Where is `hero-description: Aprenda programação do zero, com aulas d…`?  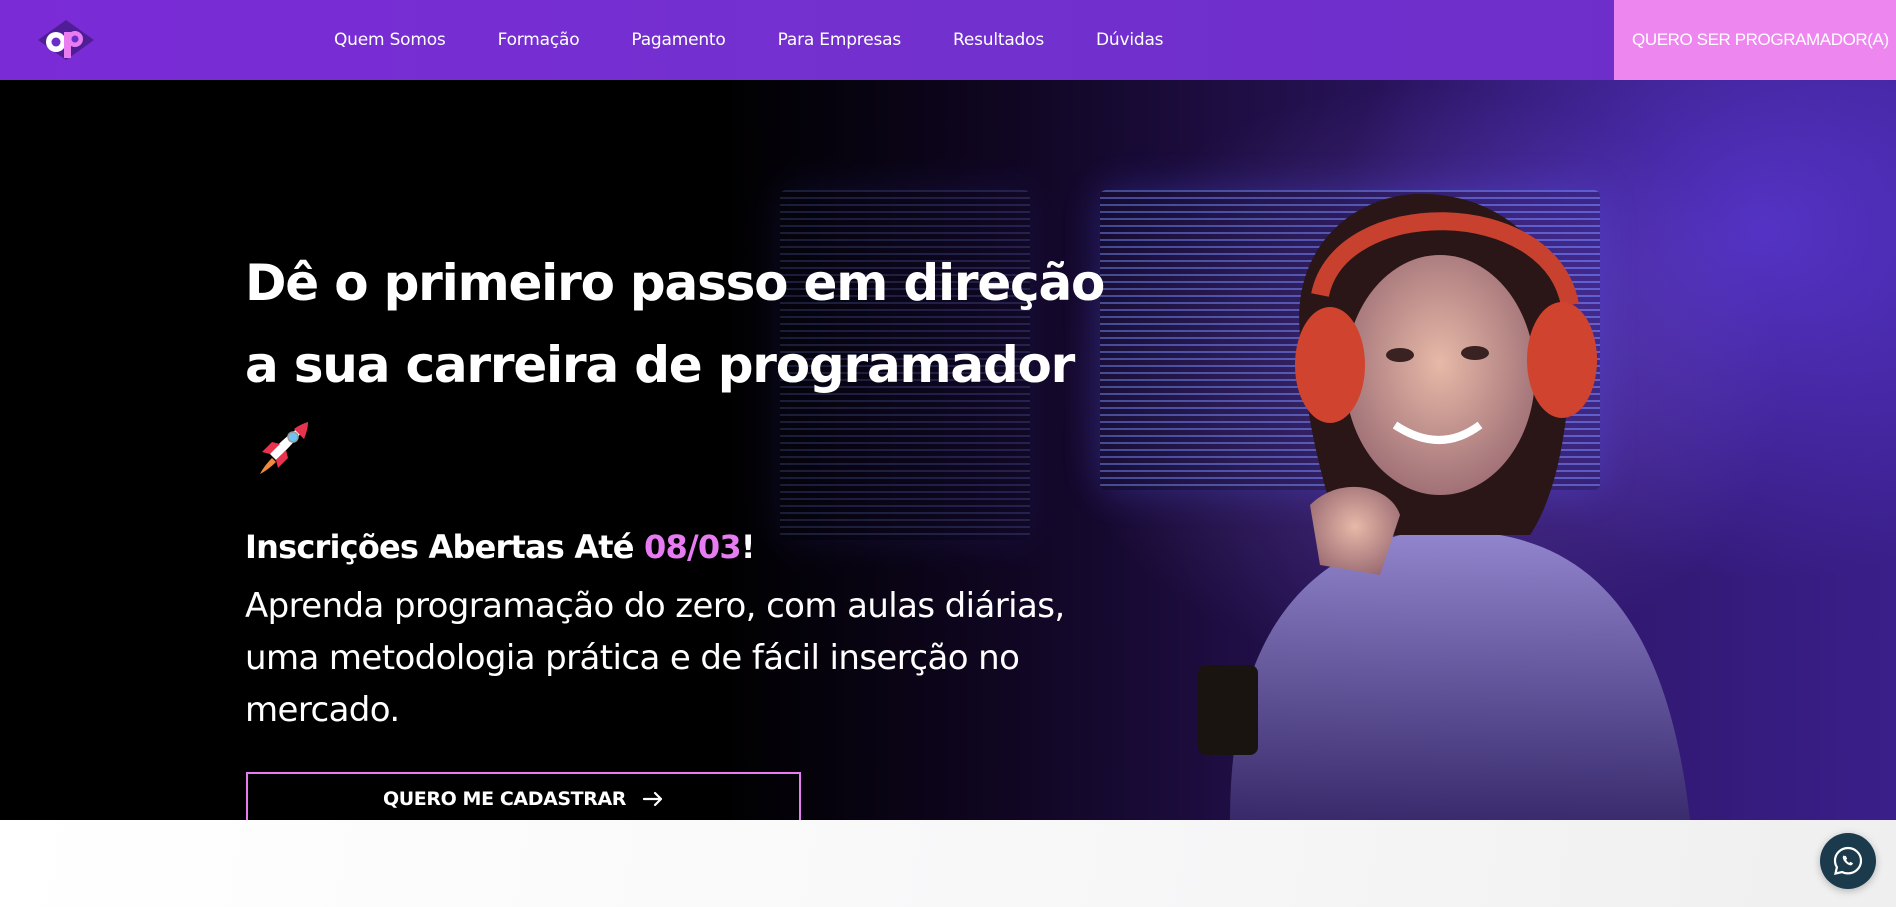 hero-description: Aprenda programação do zero, com aulas d… is located at coordinates (675, 658).